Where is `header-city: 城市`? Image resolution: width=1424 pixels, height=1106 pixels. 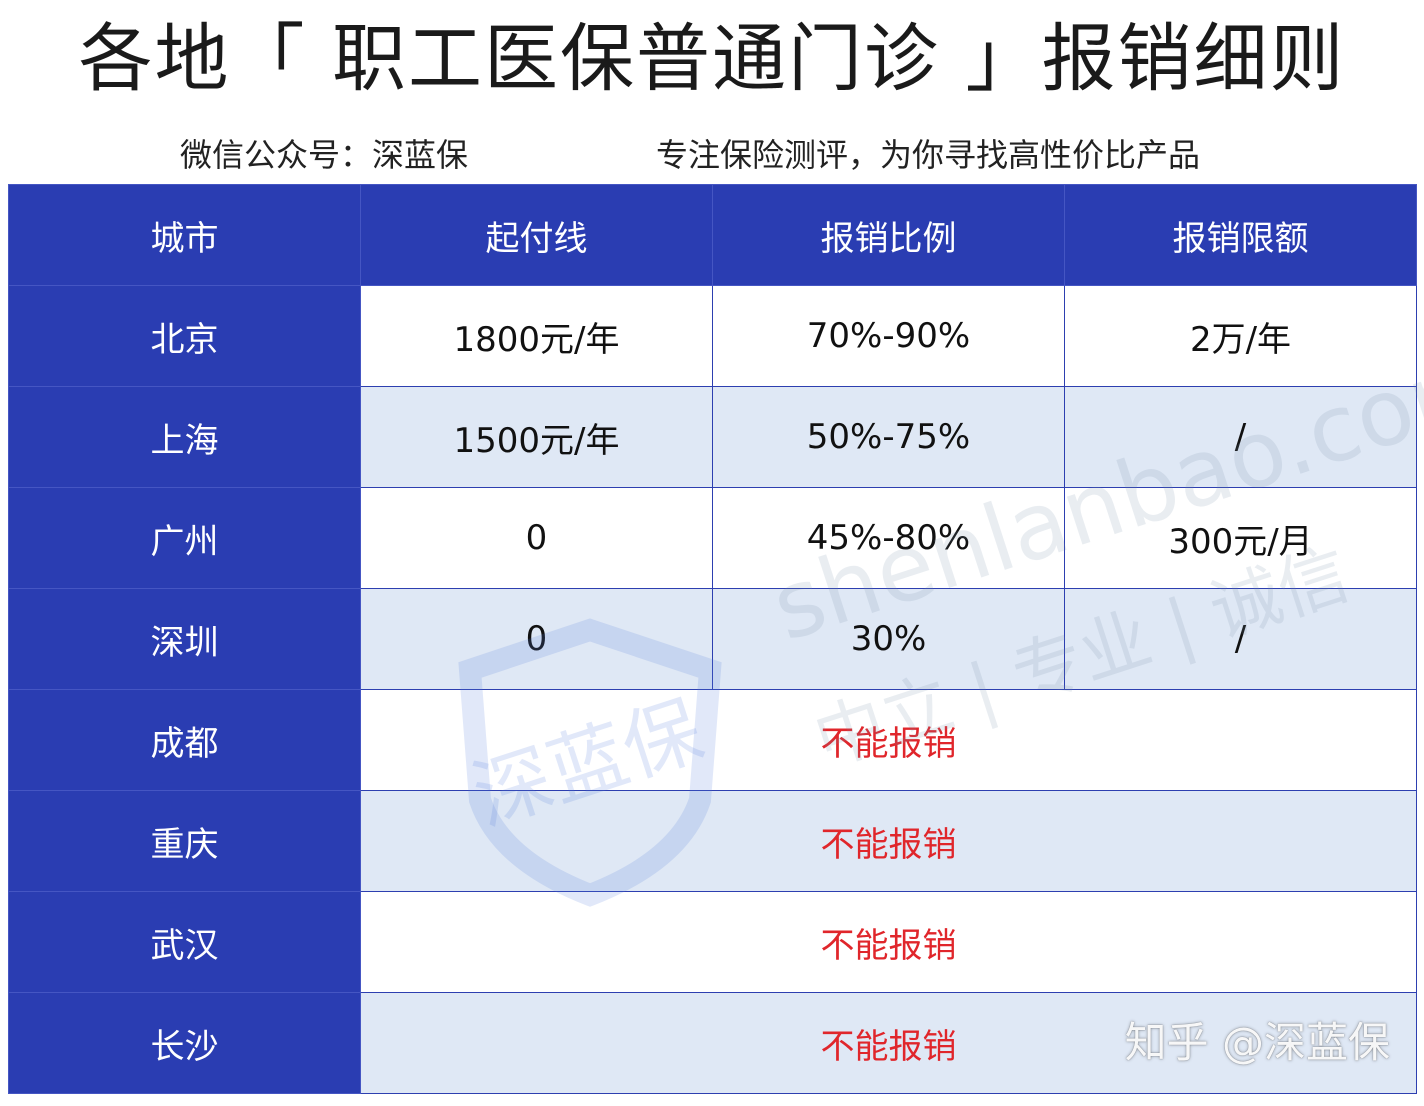
header-city: 城市 is located at coordinates (184, 235).